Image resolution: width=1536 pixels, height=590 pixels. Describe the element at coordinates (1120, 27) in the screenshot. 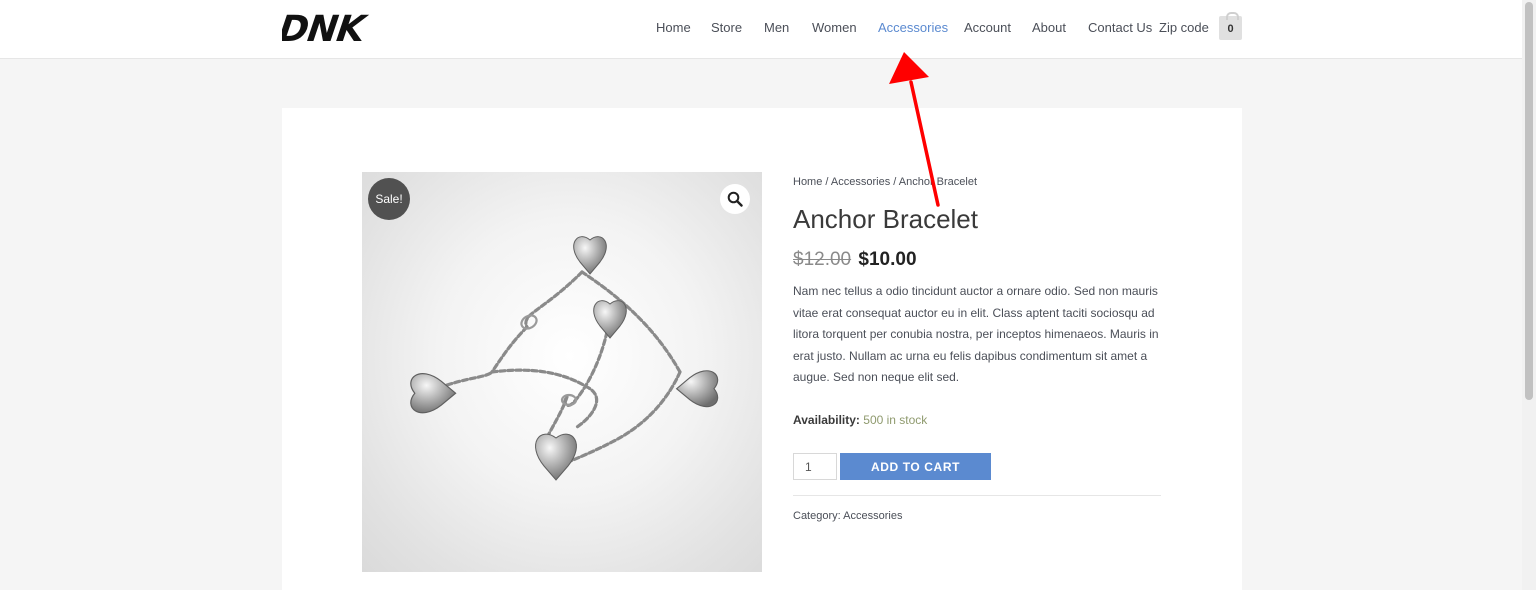

I see `nav-contact-us: Contact Us` at that location.